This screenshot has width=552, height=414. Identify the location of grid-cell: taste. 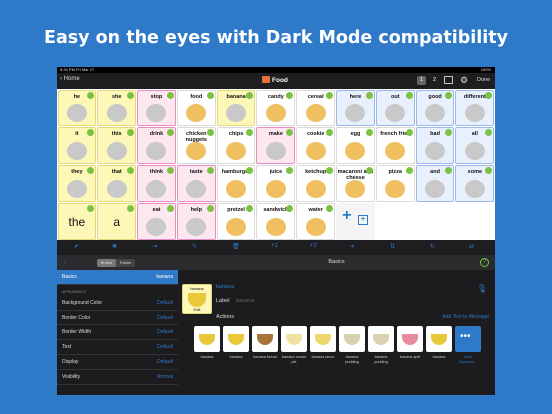
(196, 183).